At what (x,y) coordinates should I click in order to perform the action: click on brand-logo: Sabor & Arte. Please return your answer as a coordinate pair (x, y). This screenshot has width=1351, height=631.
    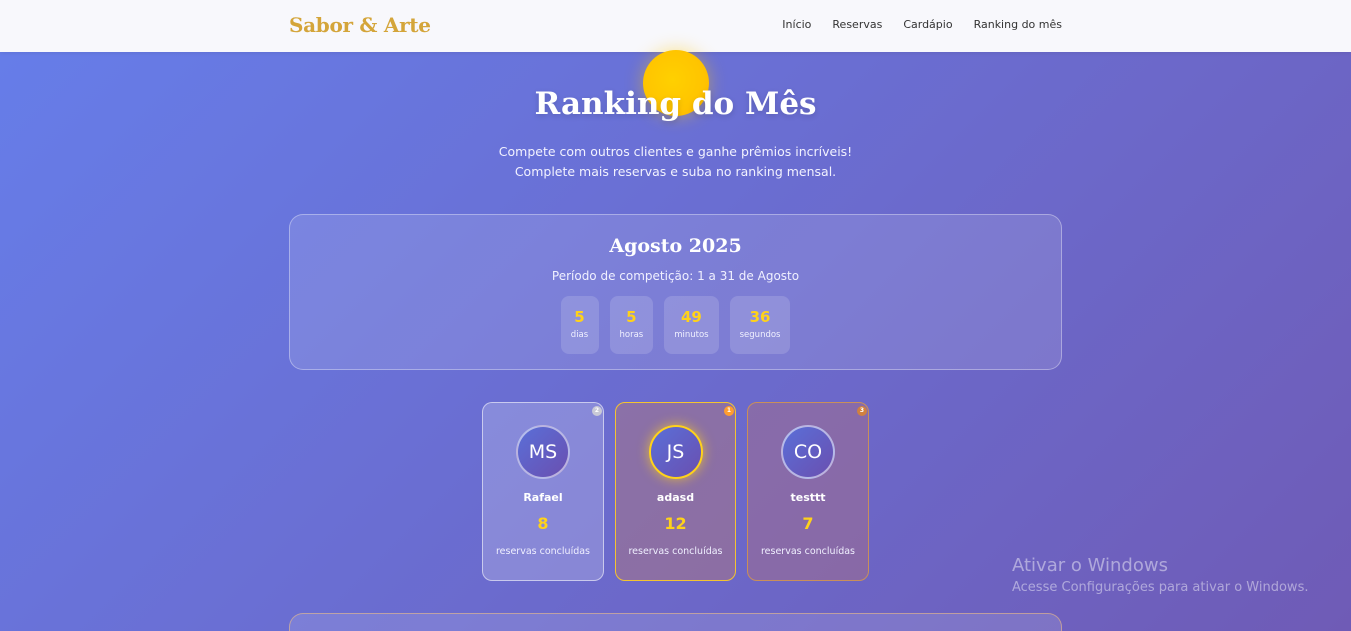
    Looking at the image, I should click on (360, 25).